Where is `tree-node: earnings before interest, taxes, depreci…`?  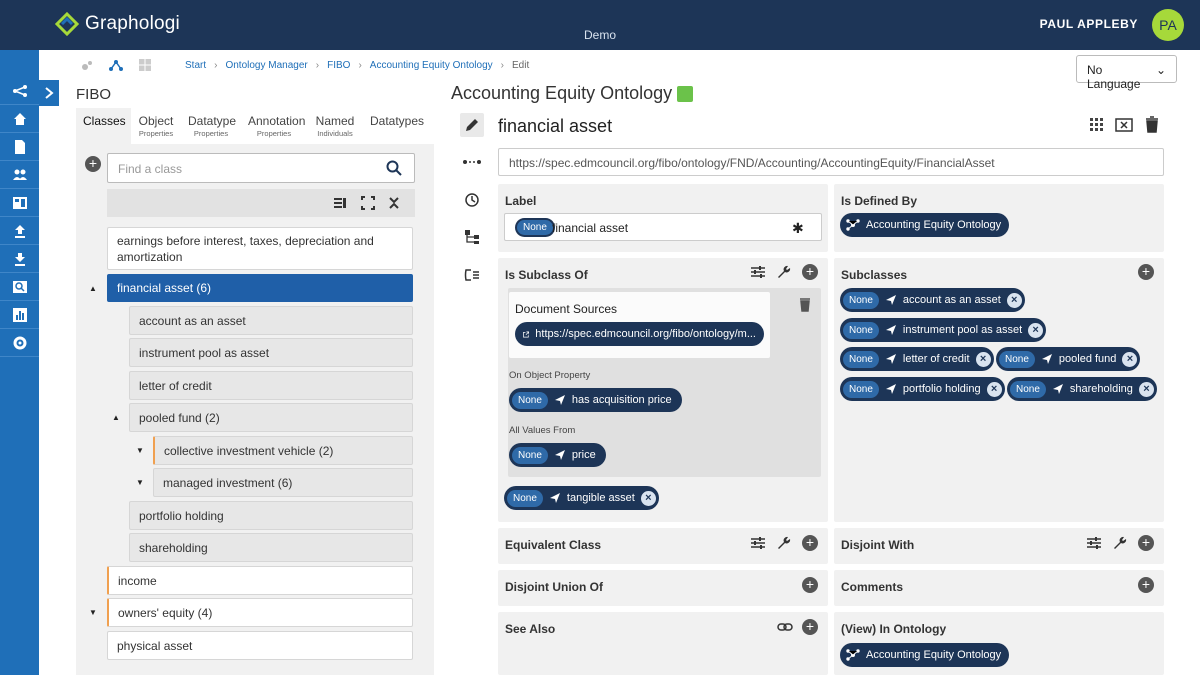
tree-node: earnings before interest, taxes, depreci… is located at coordinates (260, 248).